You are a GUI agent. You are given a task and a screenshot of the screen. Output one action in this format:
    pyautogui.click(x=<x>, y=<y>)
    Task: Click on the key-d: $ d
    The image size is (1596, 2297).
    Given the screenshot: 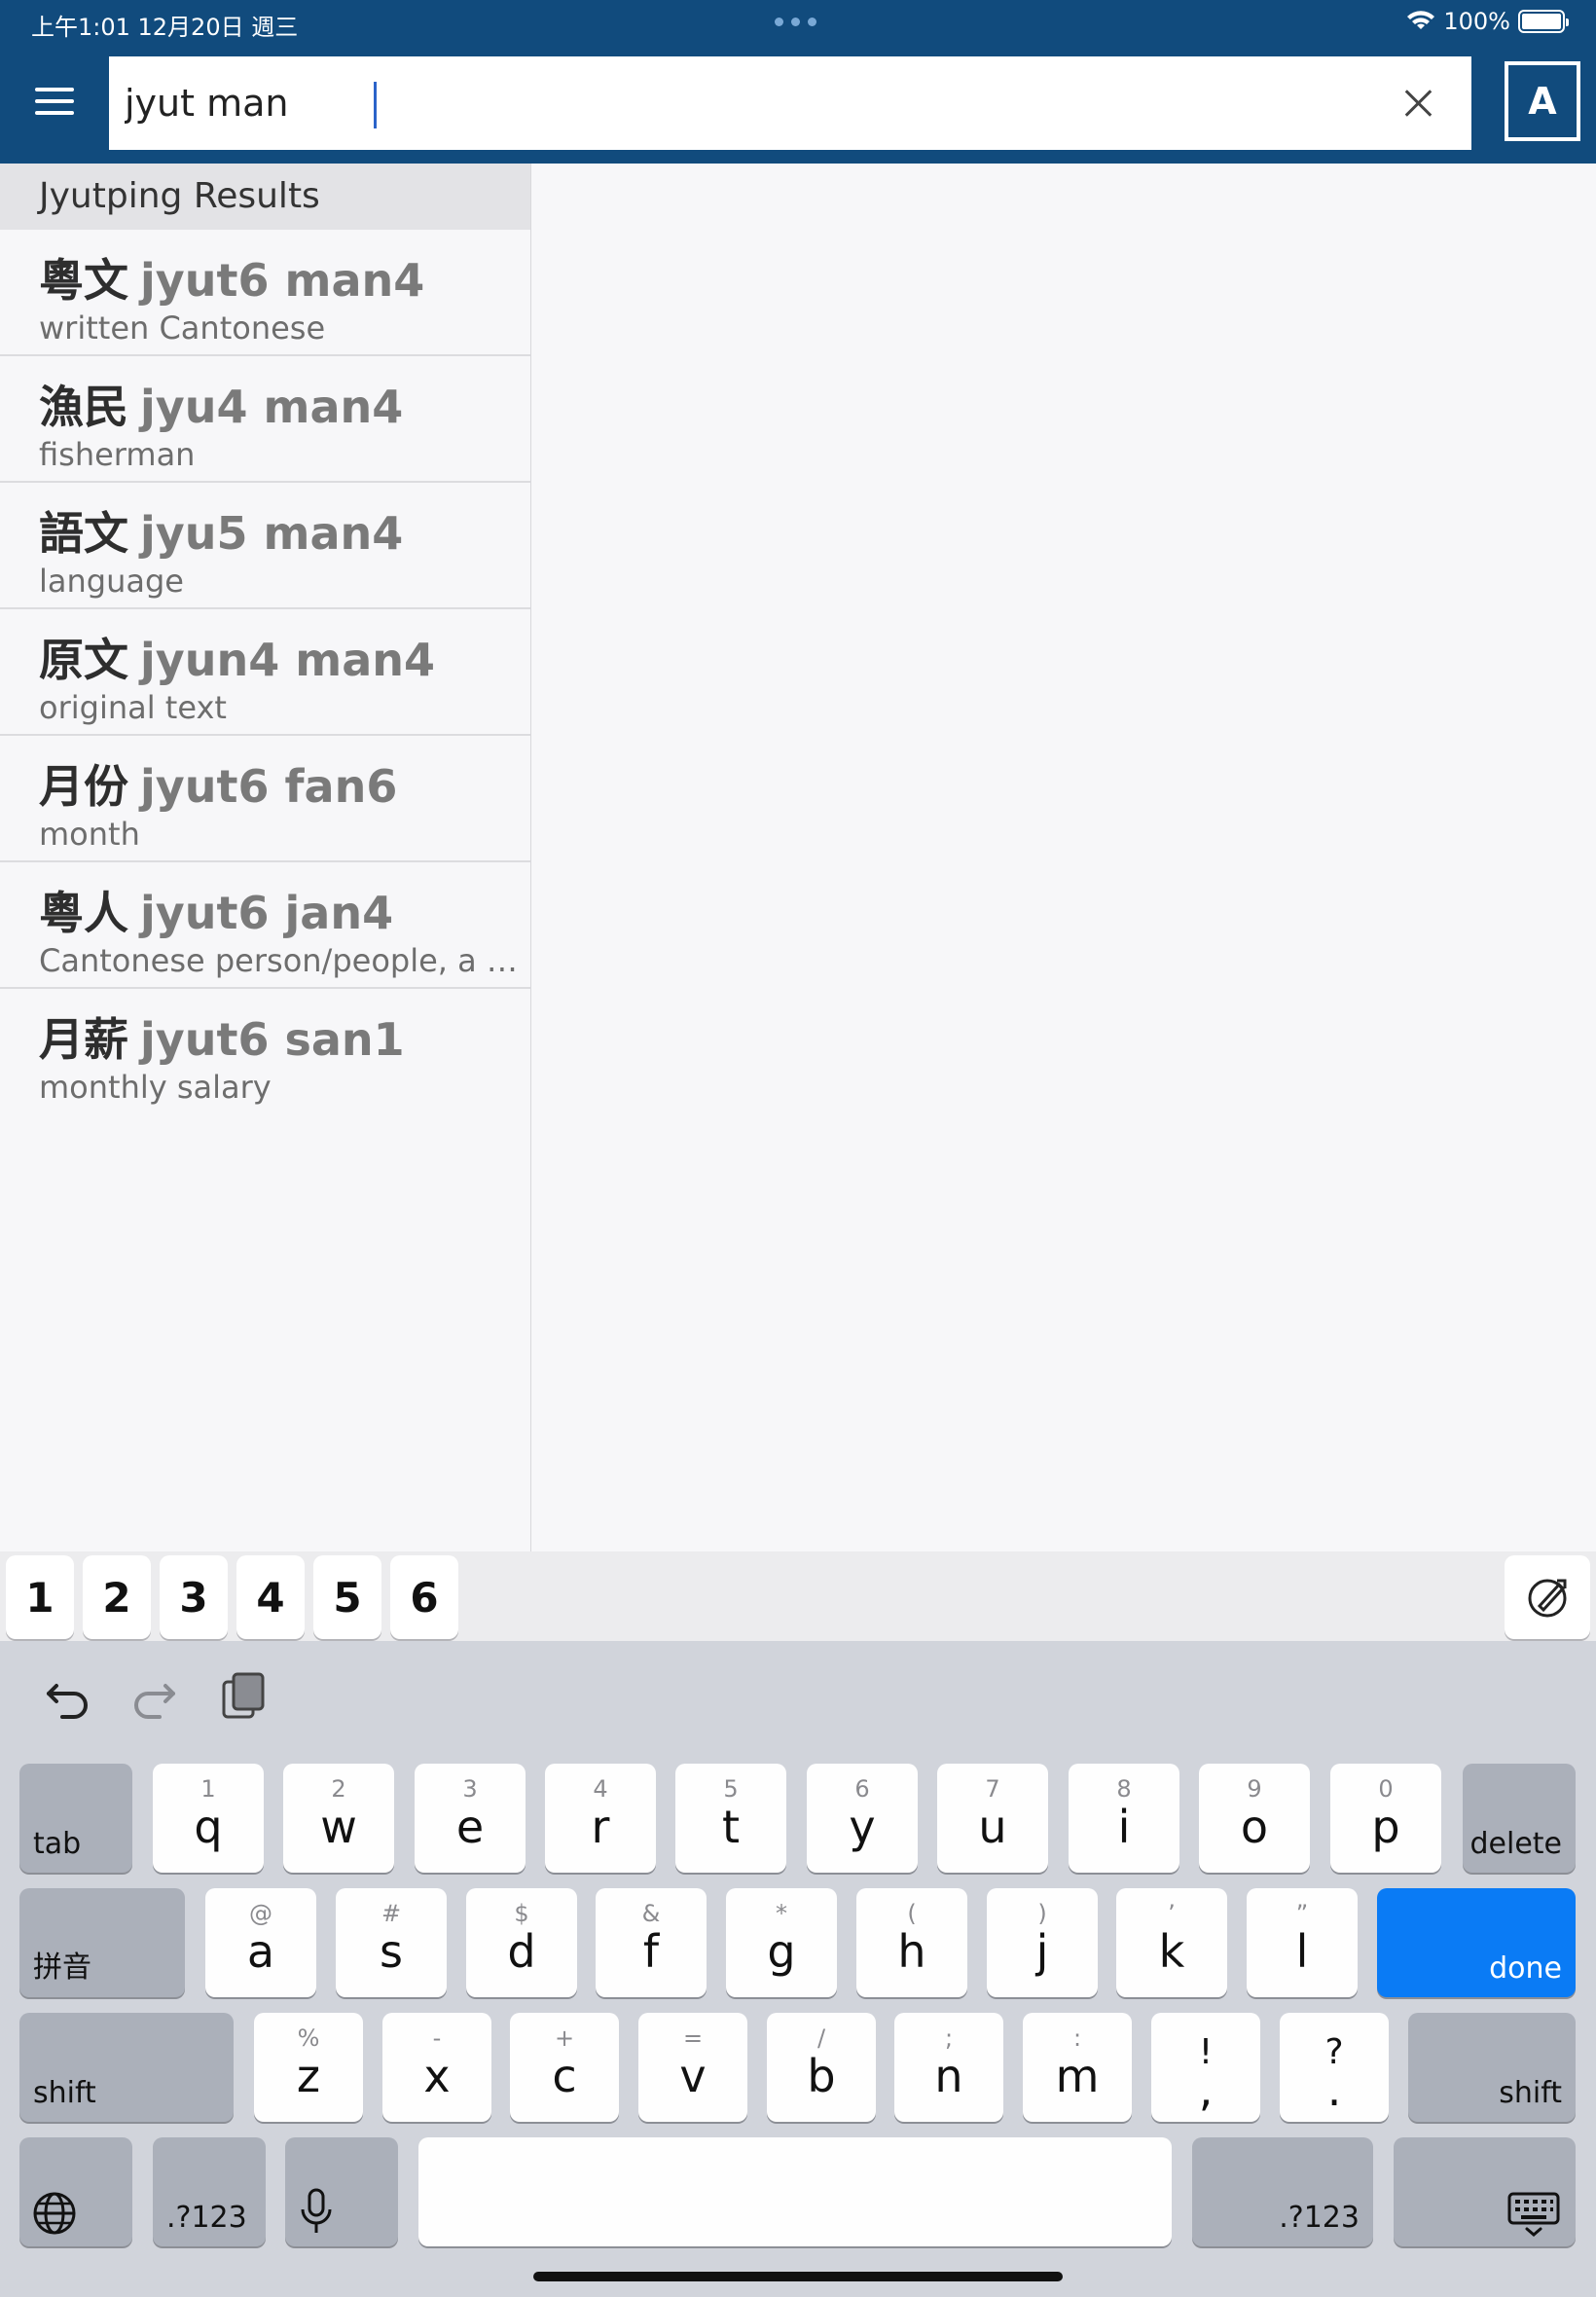 What is the action you would take?
    pyautogui.click(x=522, y=1942)
    